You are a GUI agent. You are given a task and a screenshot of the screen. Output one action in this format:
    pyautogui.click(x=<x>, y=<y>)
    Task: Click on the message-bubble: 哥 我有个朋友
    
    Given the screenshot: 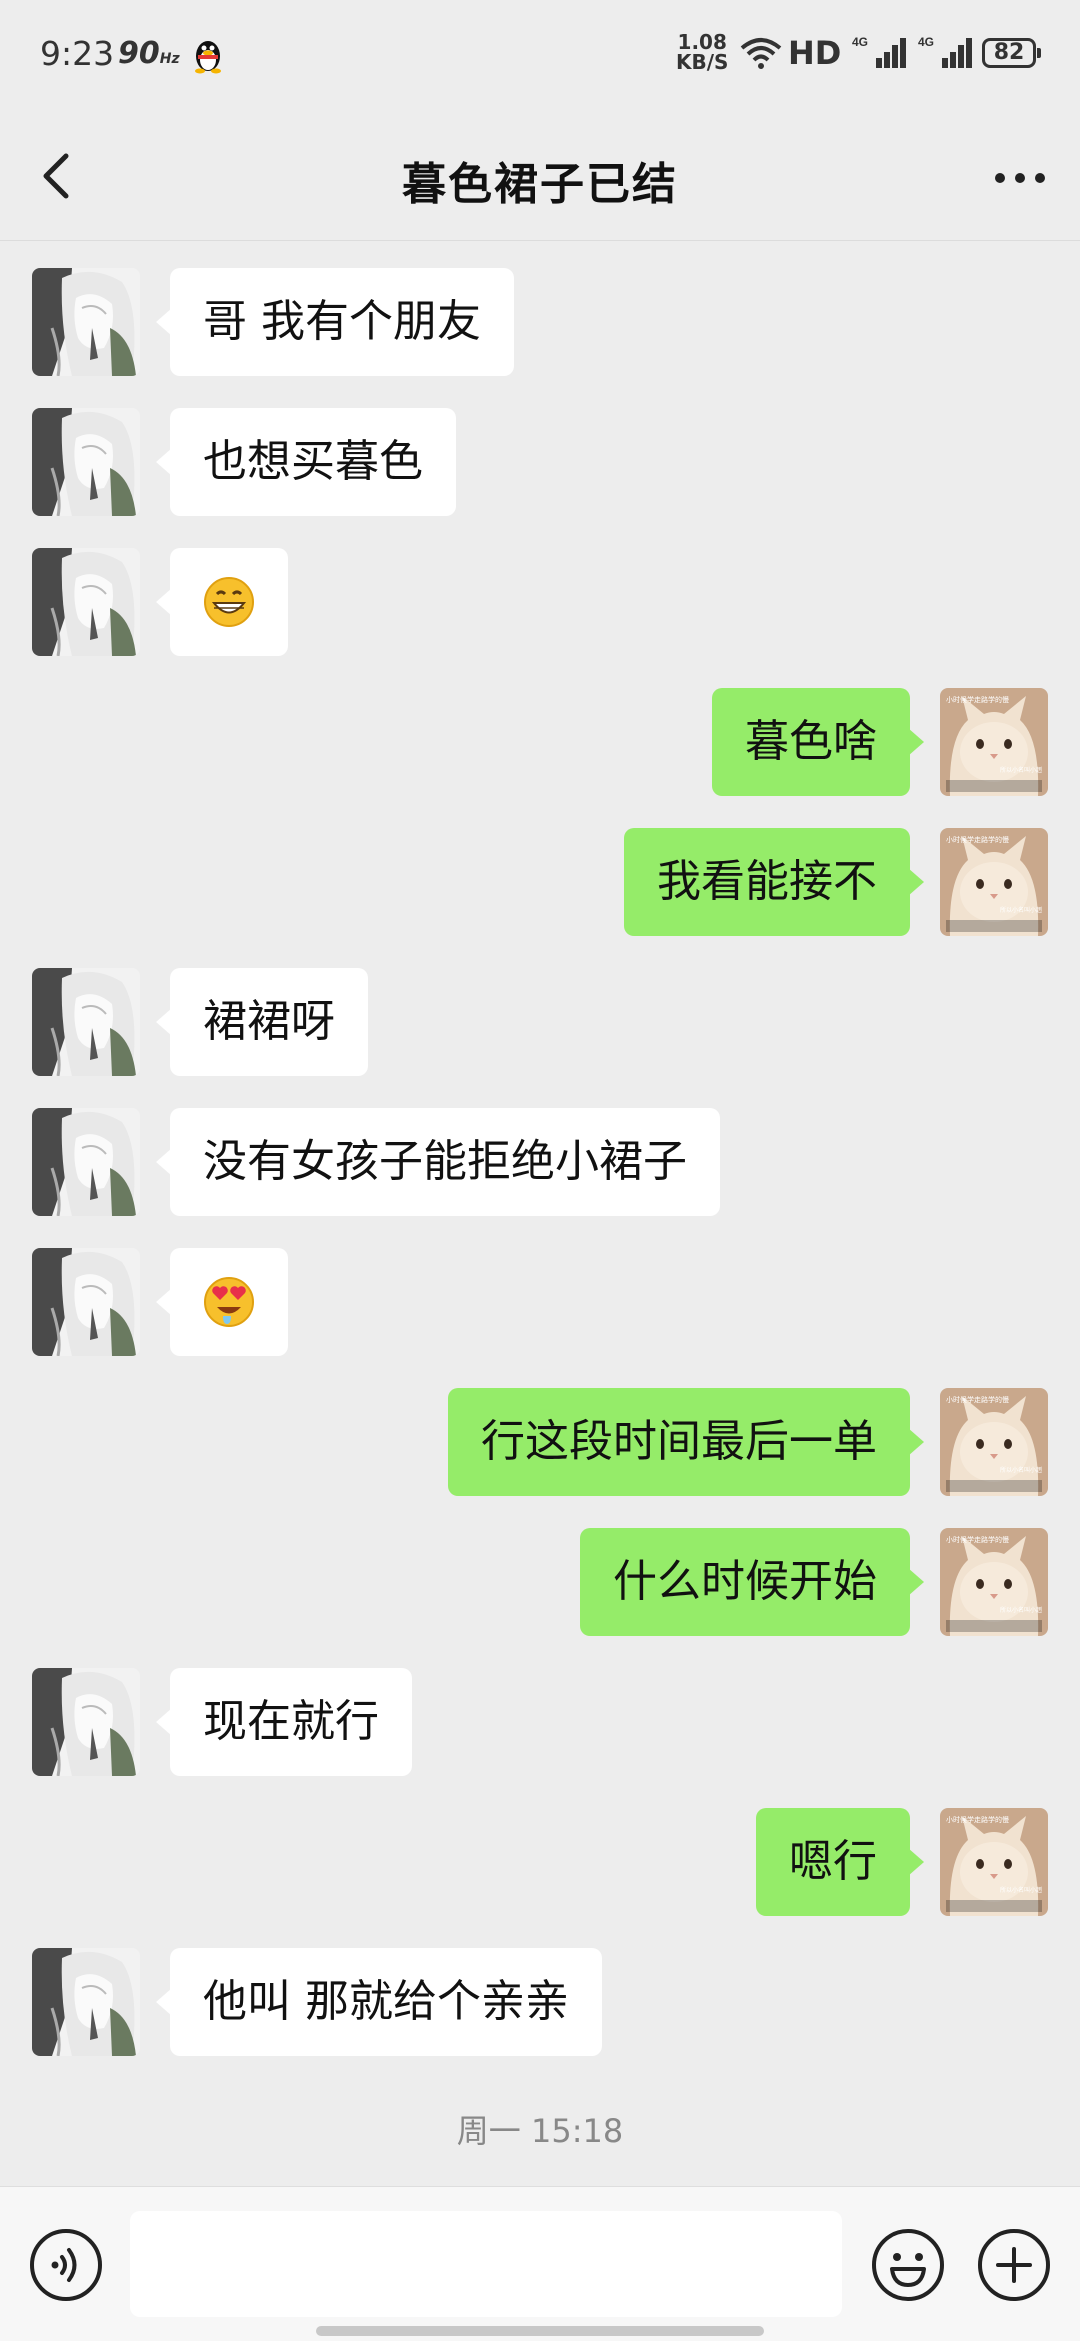 What is the action you would take?
    pyautogui.click(x=335, y=322)
    